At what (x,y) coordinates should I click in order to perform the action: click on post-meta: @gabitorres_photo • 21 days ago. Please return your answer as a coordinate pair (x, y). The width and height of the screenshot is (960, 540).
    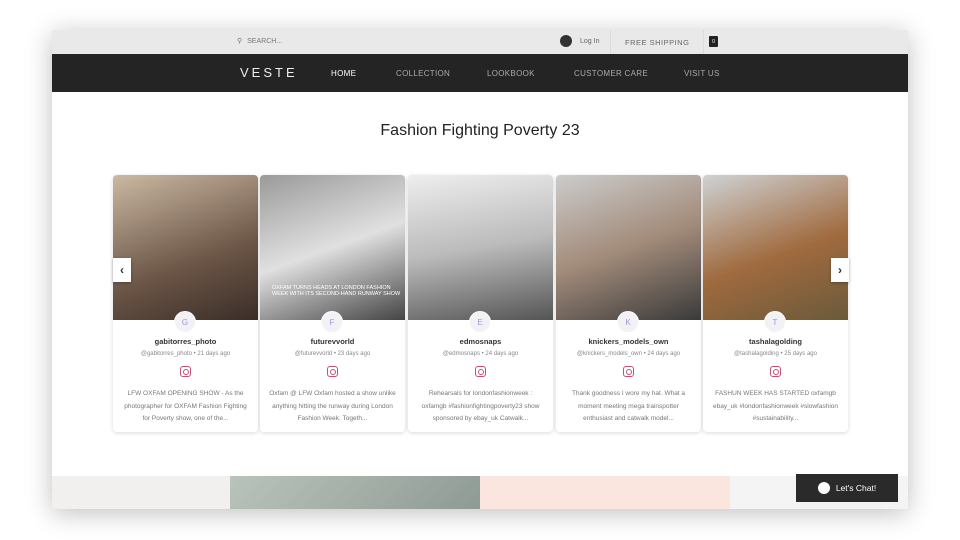
    Looking at the image, I should click on (185, 354).